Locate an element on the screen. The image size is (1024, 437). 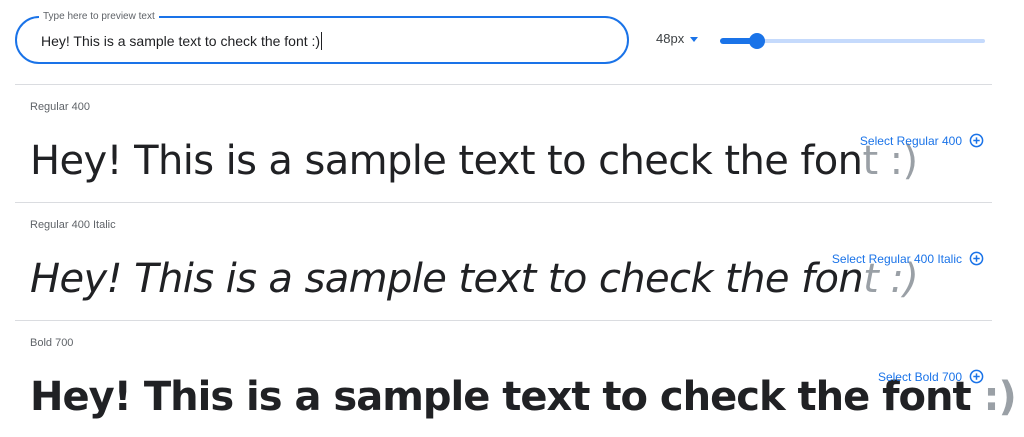
preview-text-field: Type here to preview text is located at coordinates (322, 37).